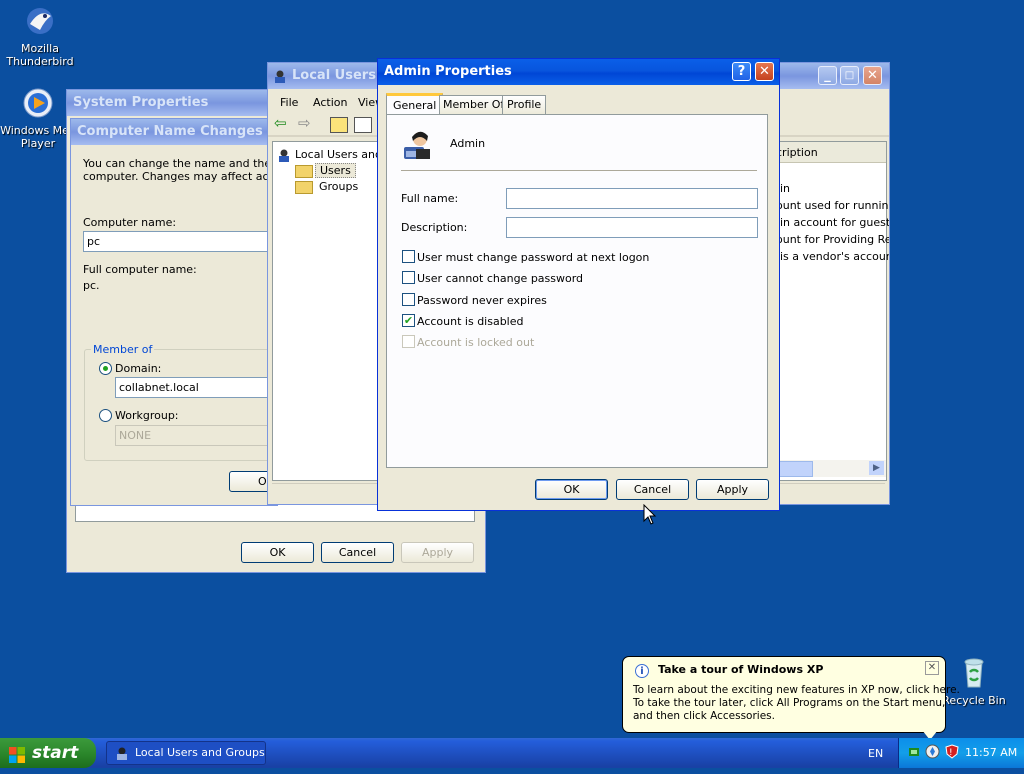  Describe the element at coordinates (832, 222) in the screenshot. I see `list-row-3: -in account for guest a` at that location.